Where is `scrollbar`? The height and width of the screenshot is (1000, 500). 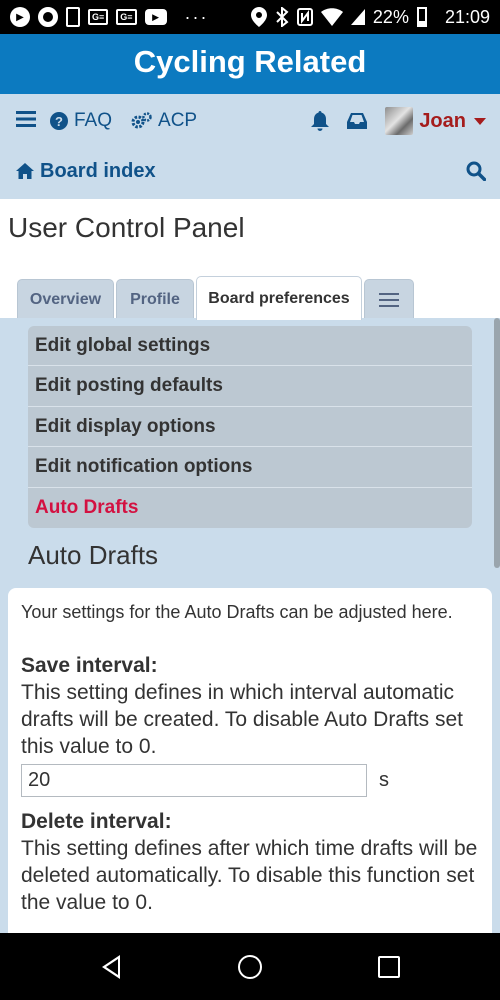 scrollbar is located at coordinates (497, 443).